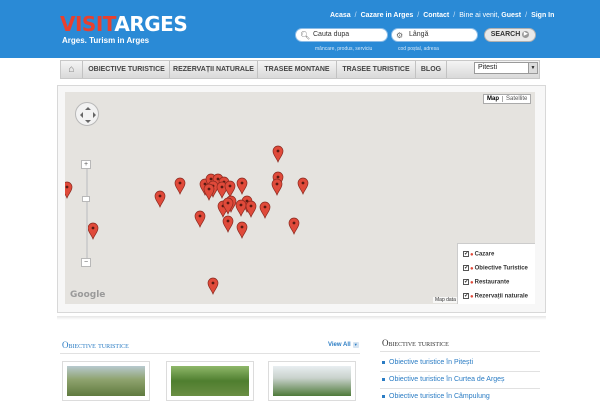 This screenshot has width=600, height=401. What do you see at coordinates (431, 69) in the screenshot?
I see `nav-item-blog: BLOG` at bounding box center [431, 69].